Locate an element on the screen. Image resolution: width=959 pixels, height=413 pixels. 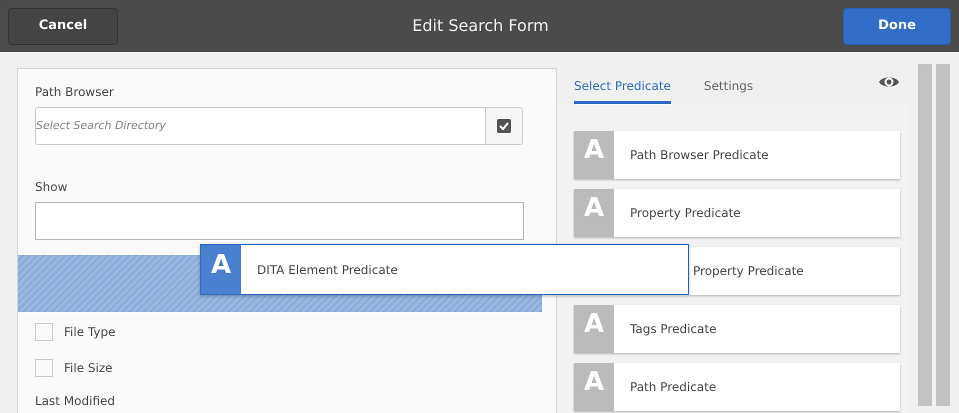
predicate-item: Property Predicate is located at coordinates (794, 271).